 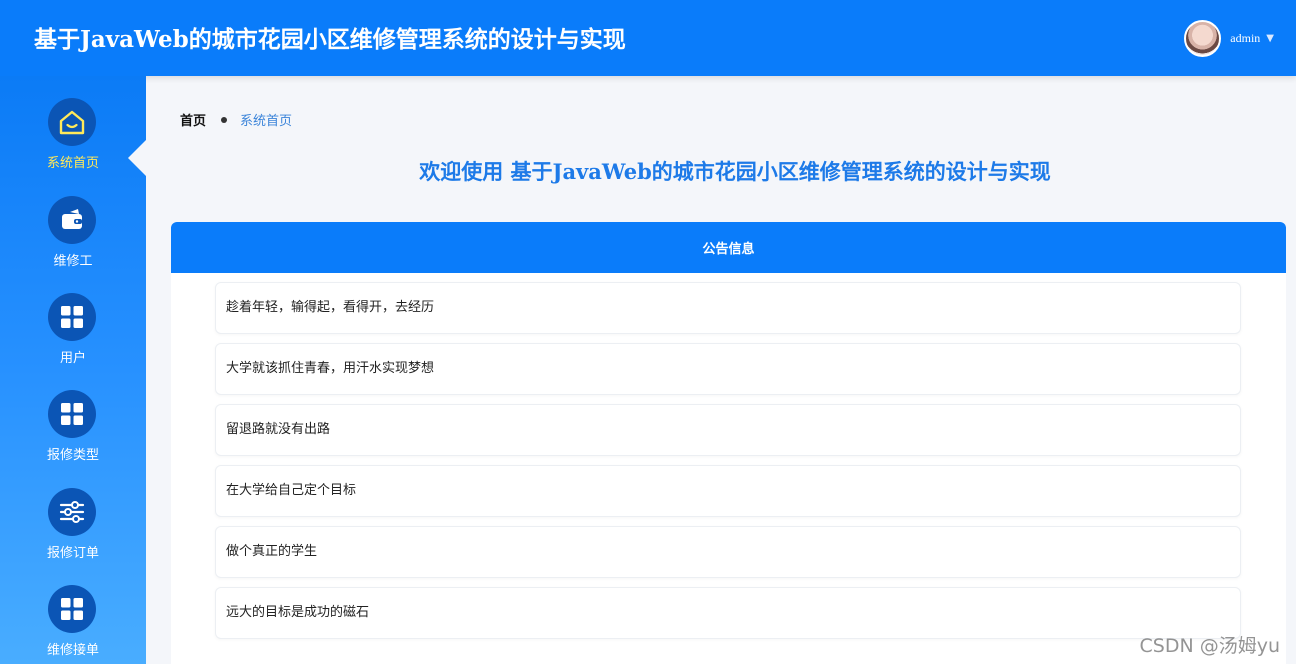 What do you see at coordinates (72, 122) in the screenshot?
I see `home-icon` at bounding box center [72, 122].